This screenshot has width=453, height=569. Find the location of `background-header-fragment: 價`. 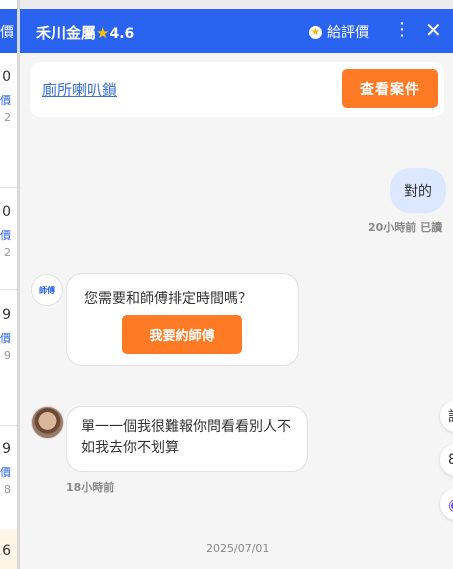

background-header-fragment: 價 is located at coordinates (7, 33).